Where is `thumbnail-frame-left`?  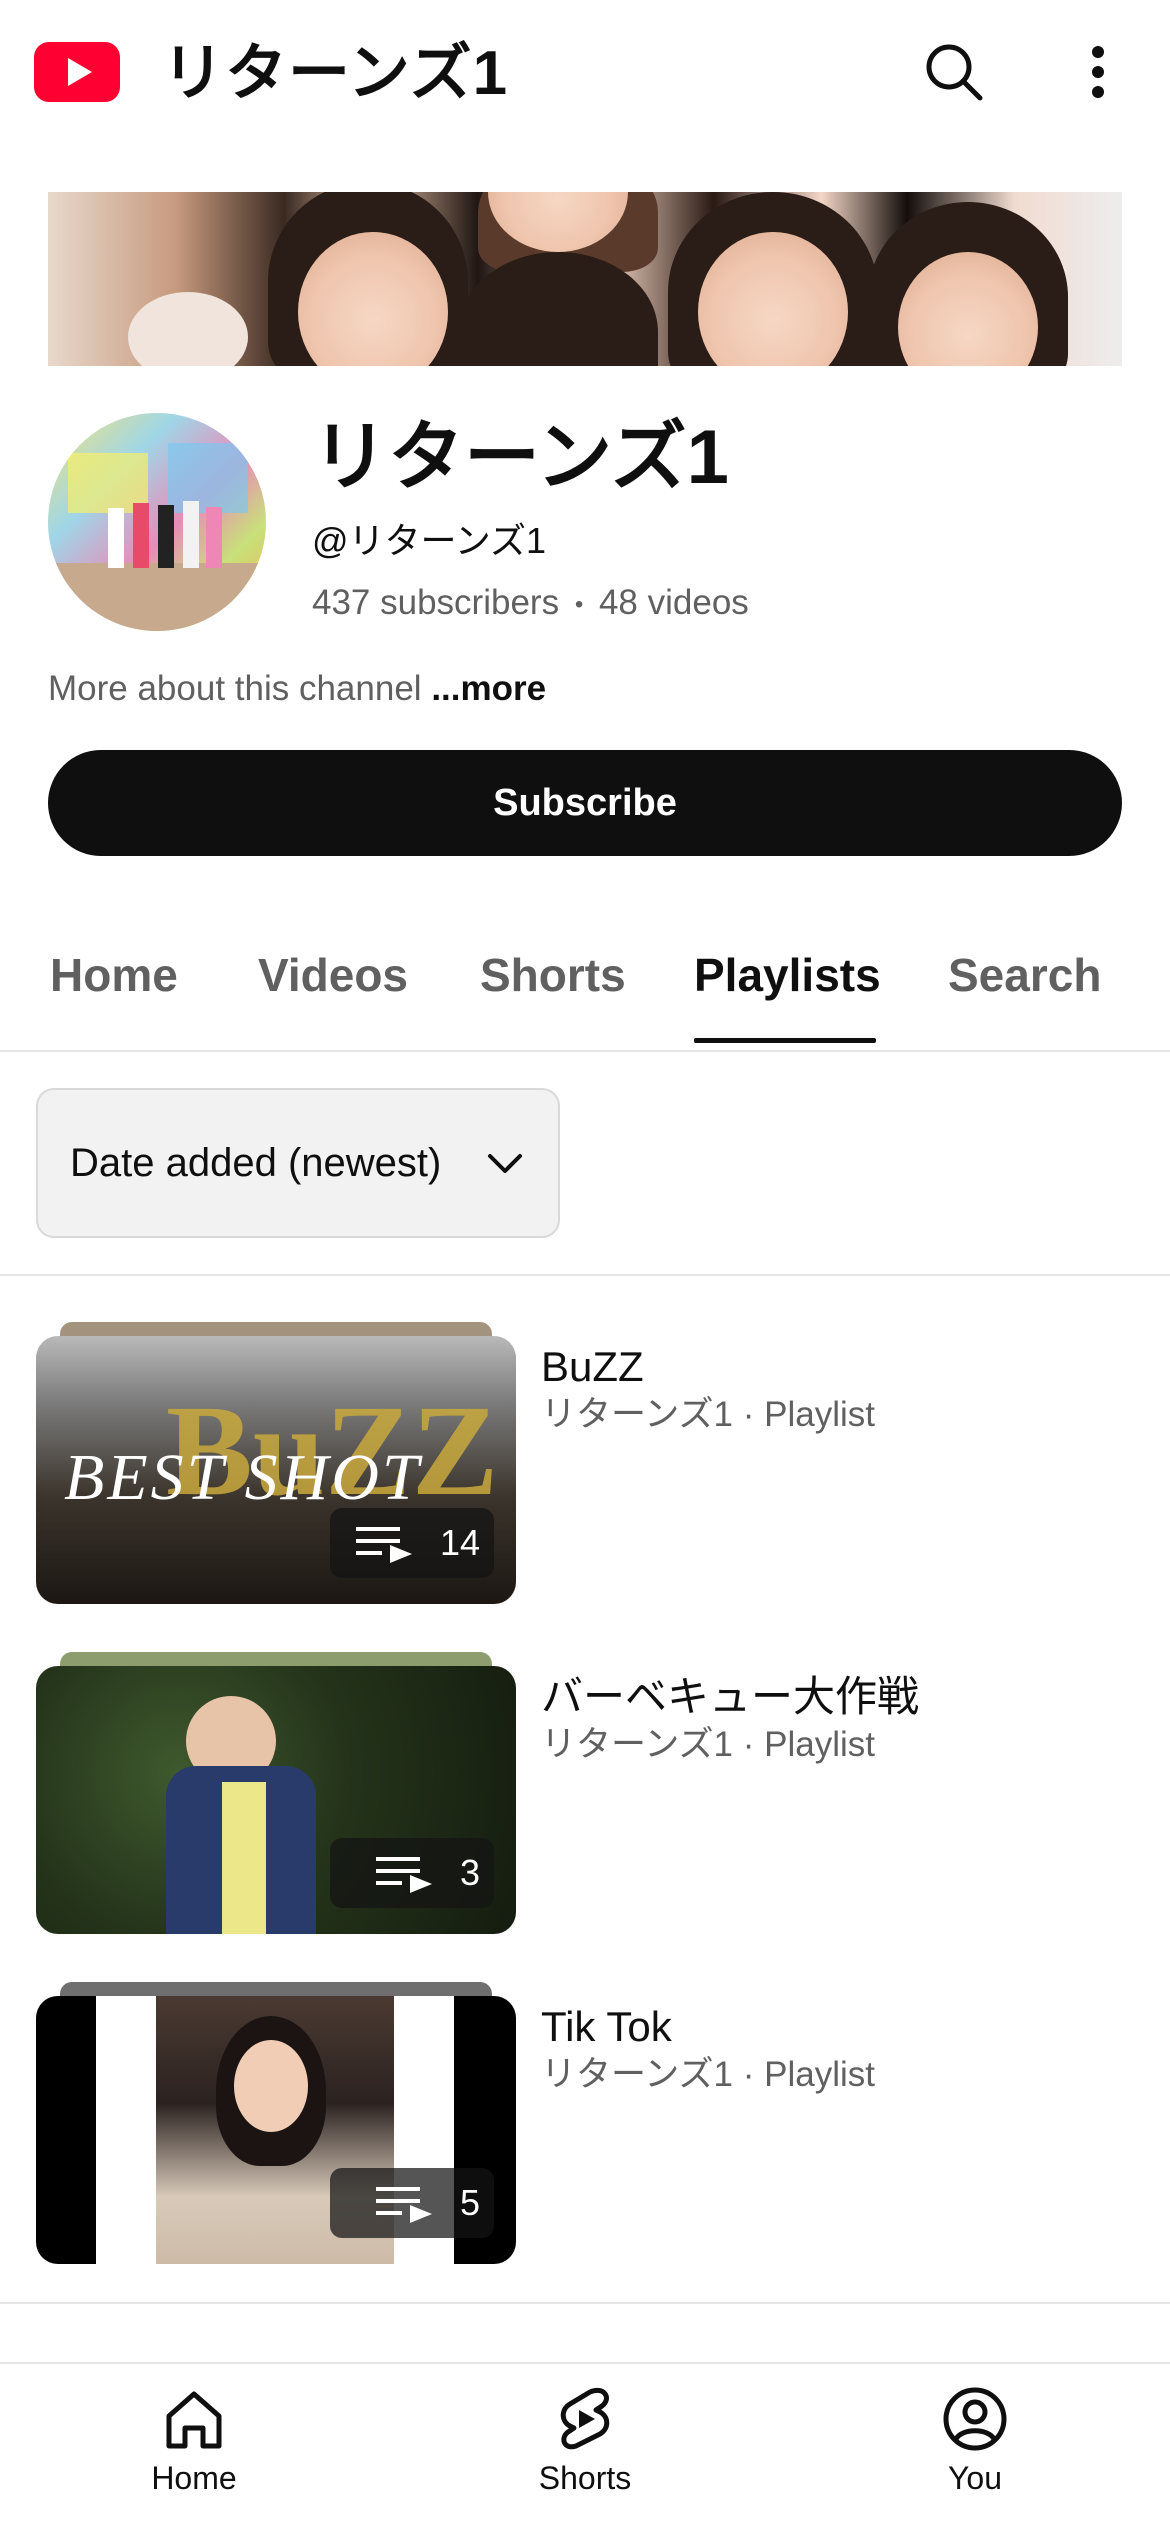
thumbnail-frame-left is located at coordinates (126, 2130).